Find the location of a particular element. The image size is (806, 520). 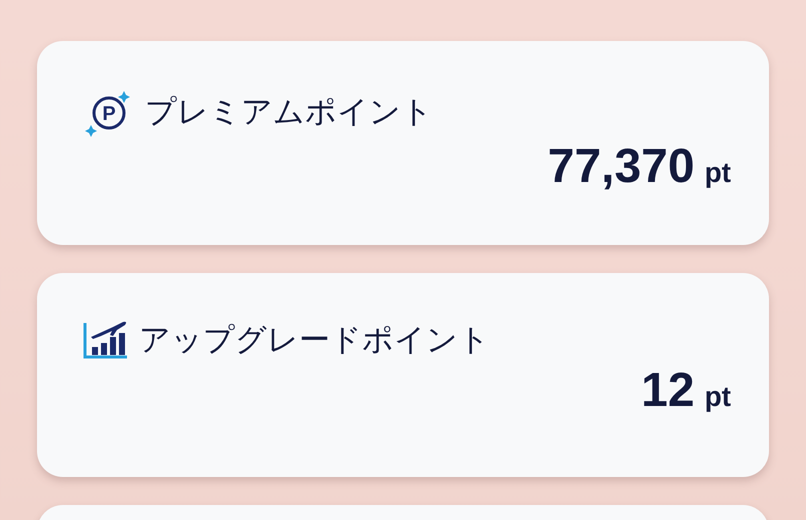

points-value: 77,370 is located at coordinates (621, 166).